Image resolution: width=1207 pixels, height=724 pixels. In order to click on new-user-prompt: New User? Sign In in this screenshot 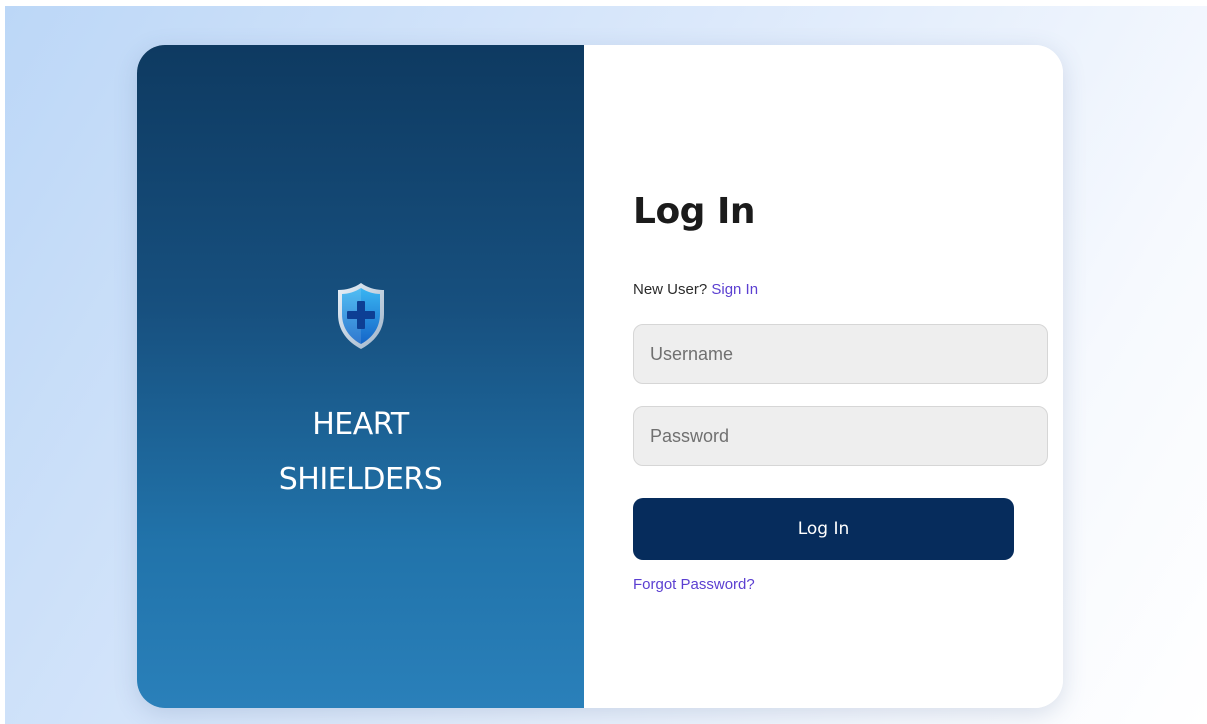, I will do `click(695, 289)`.